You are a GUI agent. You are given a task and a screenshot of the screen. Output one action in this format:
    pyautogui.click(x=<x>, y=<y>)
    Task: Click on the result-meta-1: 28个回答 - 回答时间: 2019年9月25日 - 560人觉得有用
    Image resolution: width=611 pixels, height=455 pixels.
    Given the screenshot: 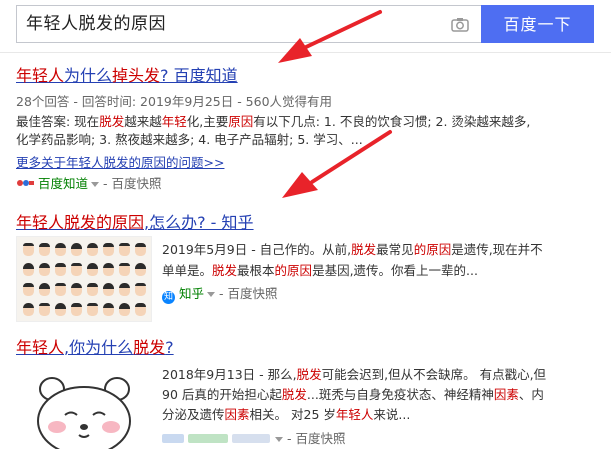 What is the action you would take?
    pyautogui.click(x=174, y=101)
    